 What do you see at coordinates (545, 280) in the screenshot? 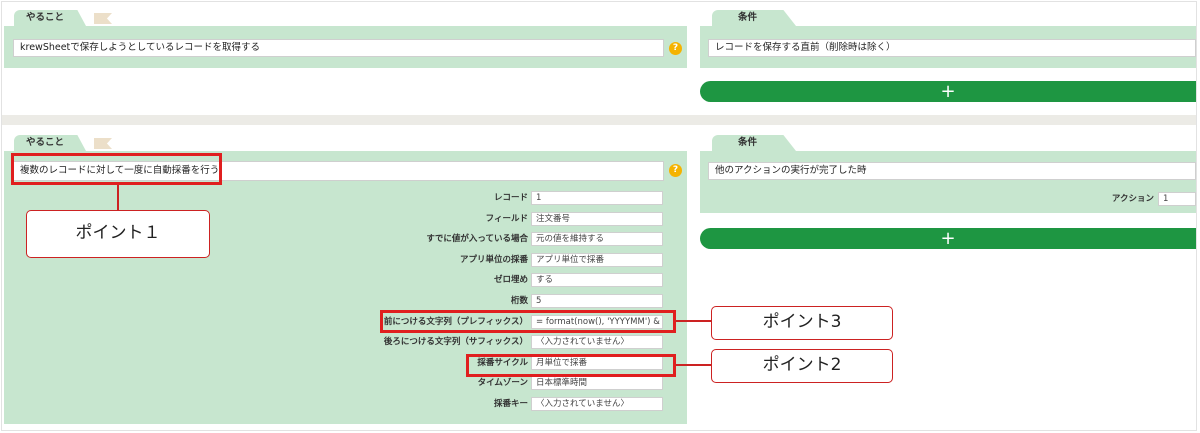
I see `setting-value: する` at bounding box center [545, 280].